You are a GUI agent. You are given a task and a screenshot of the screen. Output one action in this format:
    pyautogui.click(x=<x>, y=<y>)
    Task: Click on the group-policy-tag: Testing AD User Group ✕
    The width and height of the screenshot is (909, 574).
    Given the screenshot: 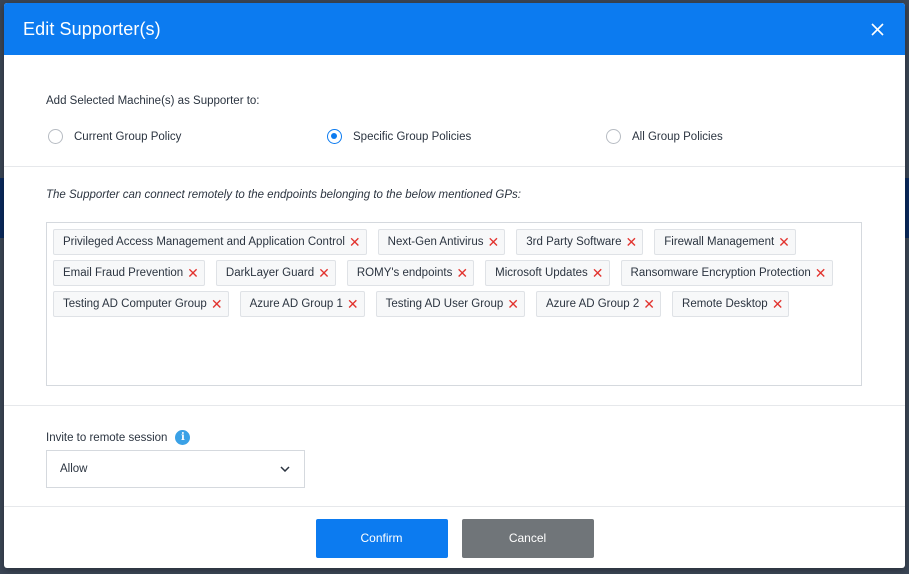 What is the action you would take?
    pyautogui.click(x=450, y=304)
    